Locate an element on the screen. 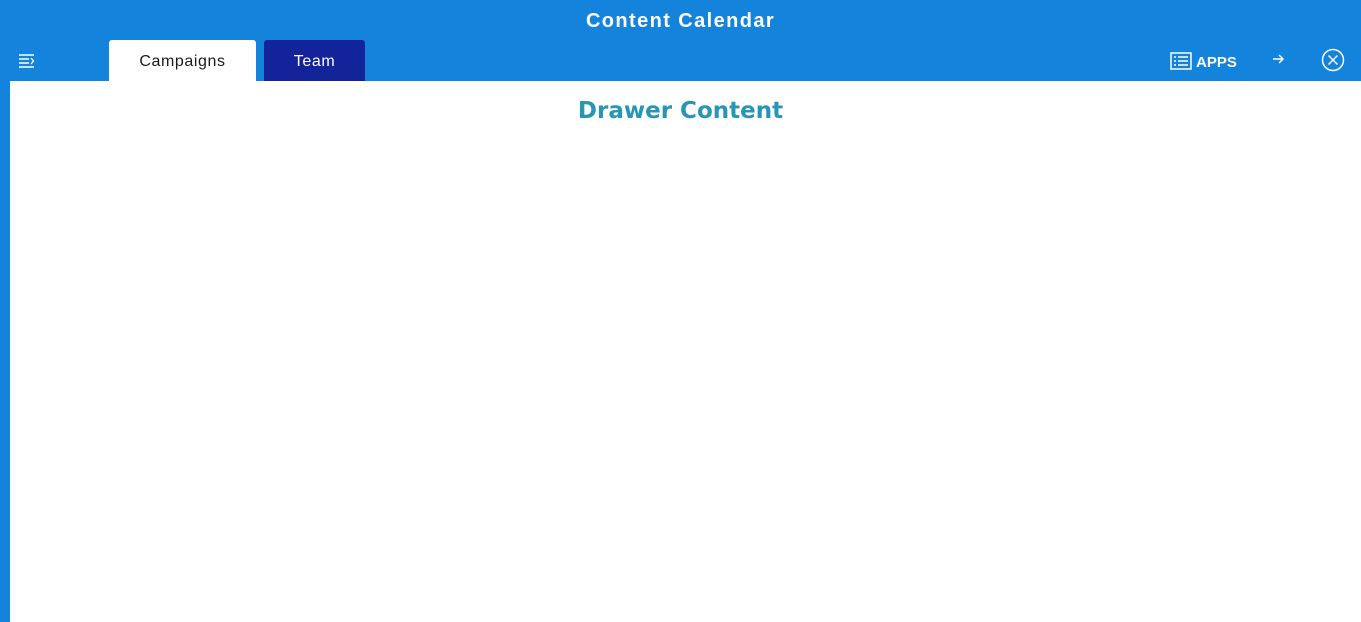 The height and width of the screenshot is (622, 1361). drawer-title: Drawer Content is located at coordinates (680, 111).